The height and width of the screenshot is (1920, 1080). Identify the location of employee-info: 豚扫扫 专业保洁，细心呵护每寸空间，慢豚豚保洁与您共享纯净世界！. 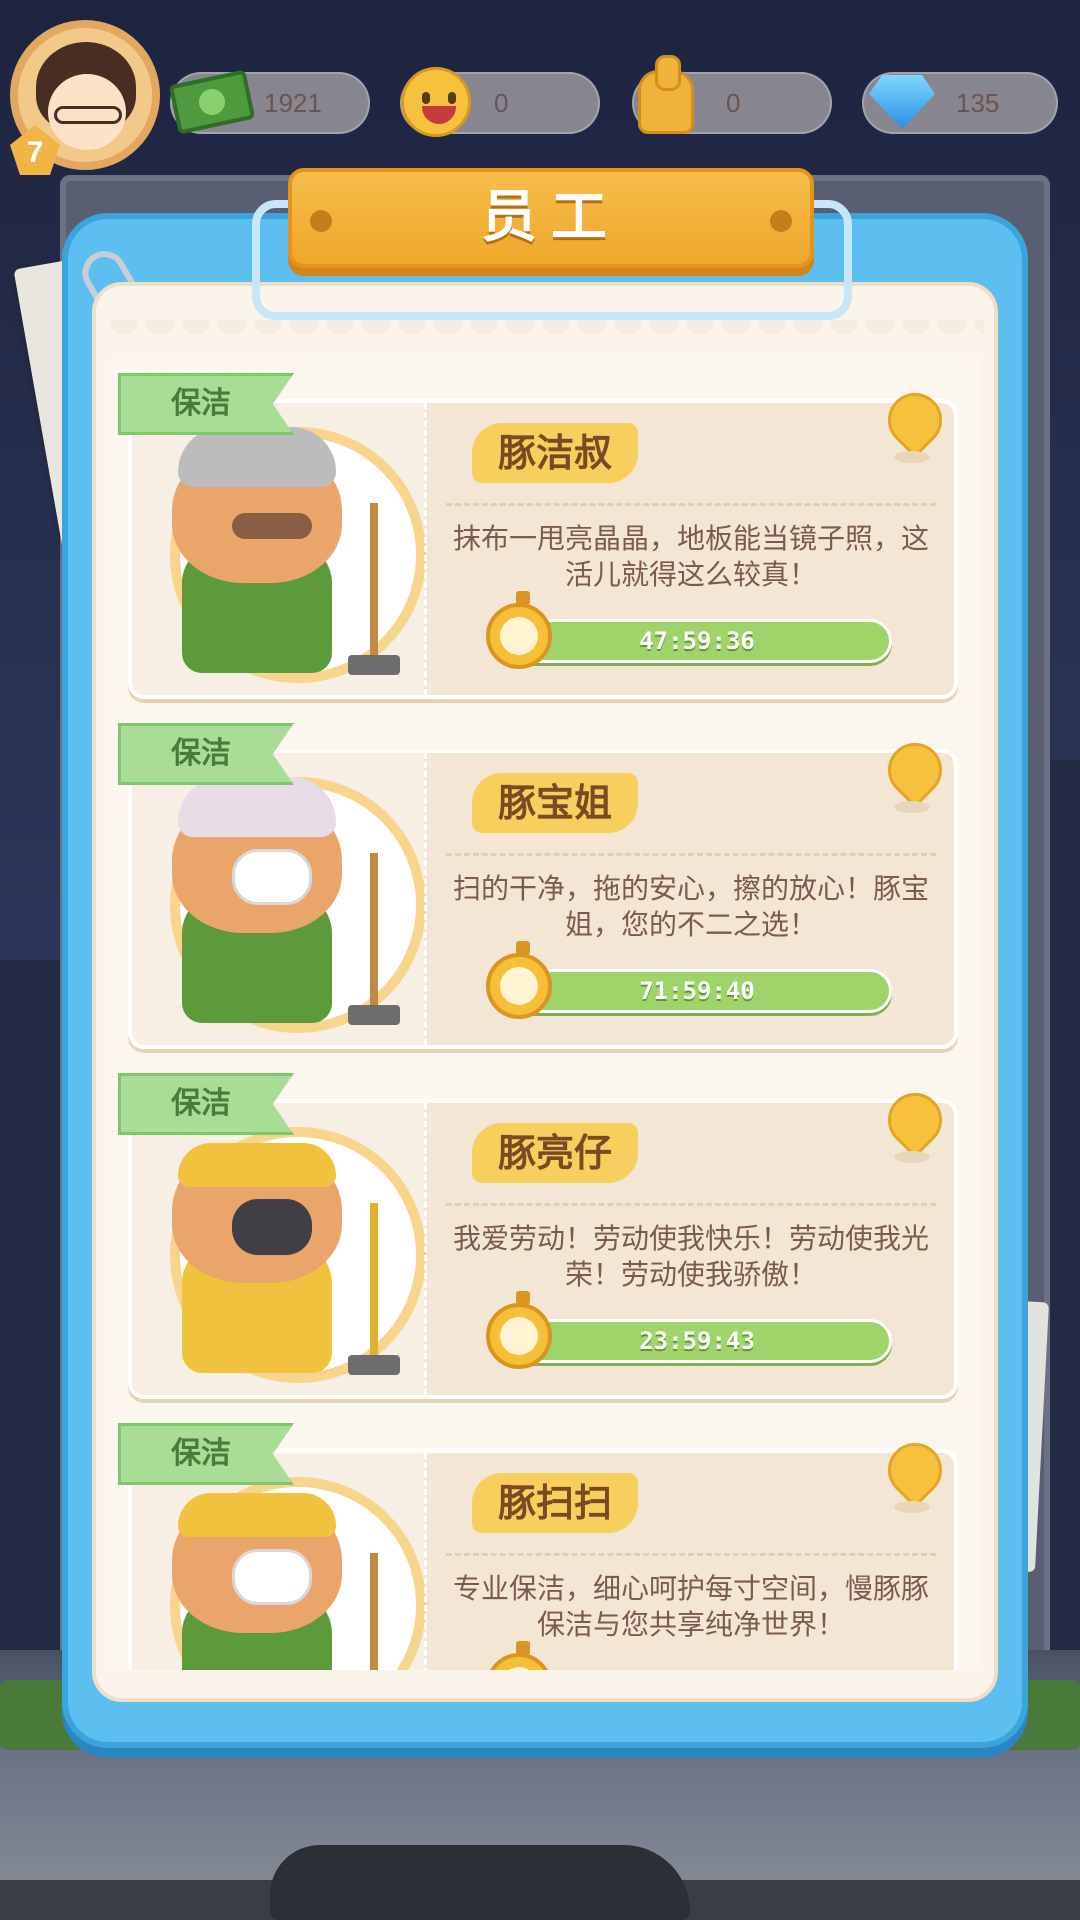
(692, 1561).